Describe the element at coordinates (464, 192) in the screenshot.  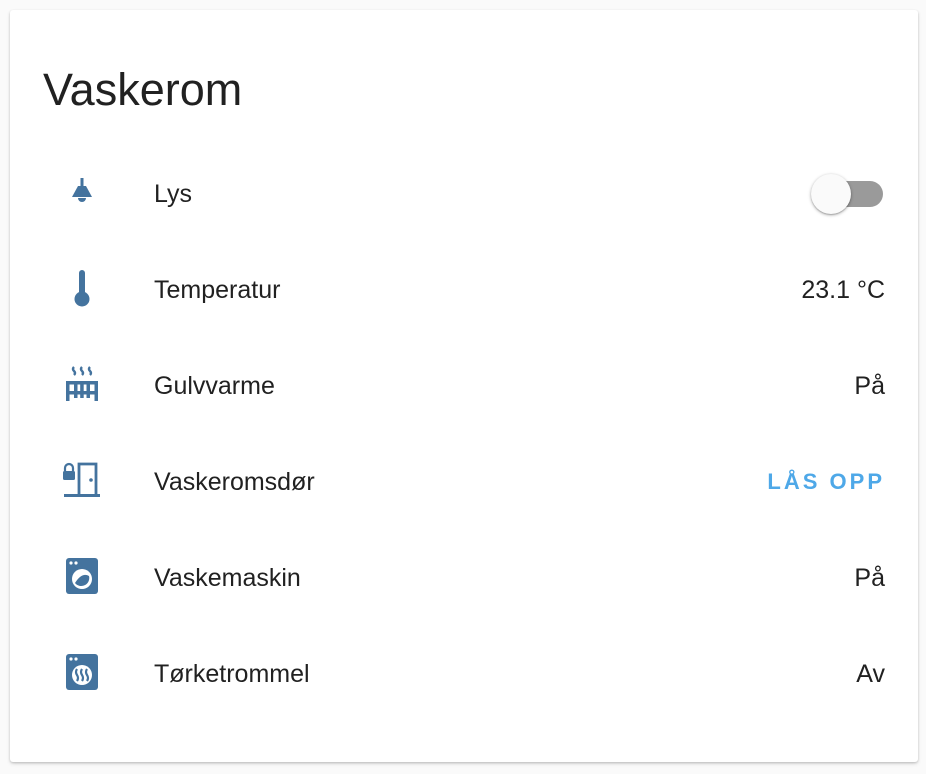
I see `entity-row-lys: Lys` at that location.